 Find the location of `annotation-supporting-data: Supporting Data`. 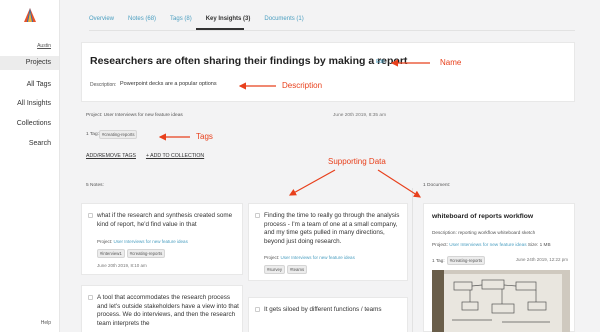

annotation-supporting-data: Supporting Data is located at coordinates (357, 161).